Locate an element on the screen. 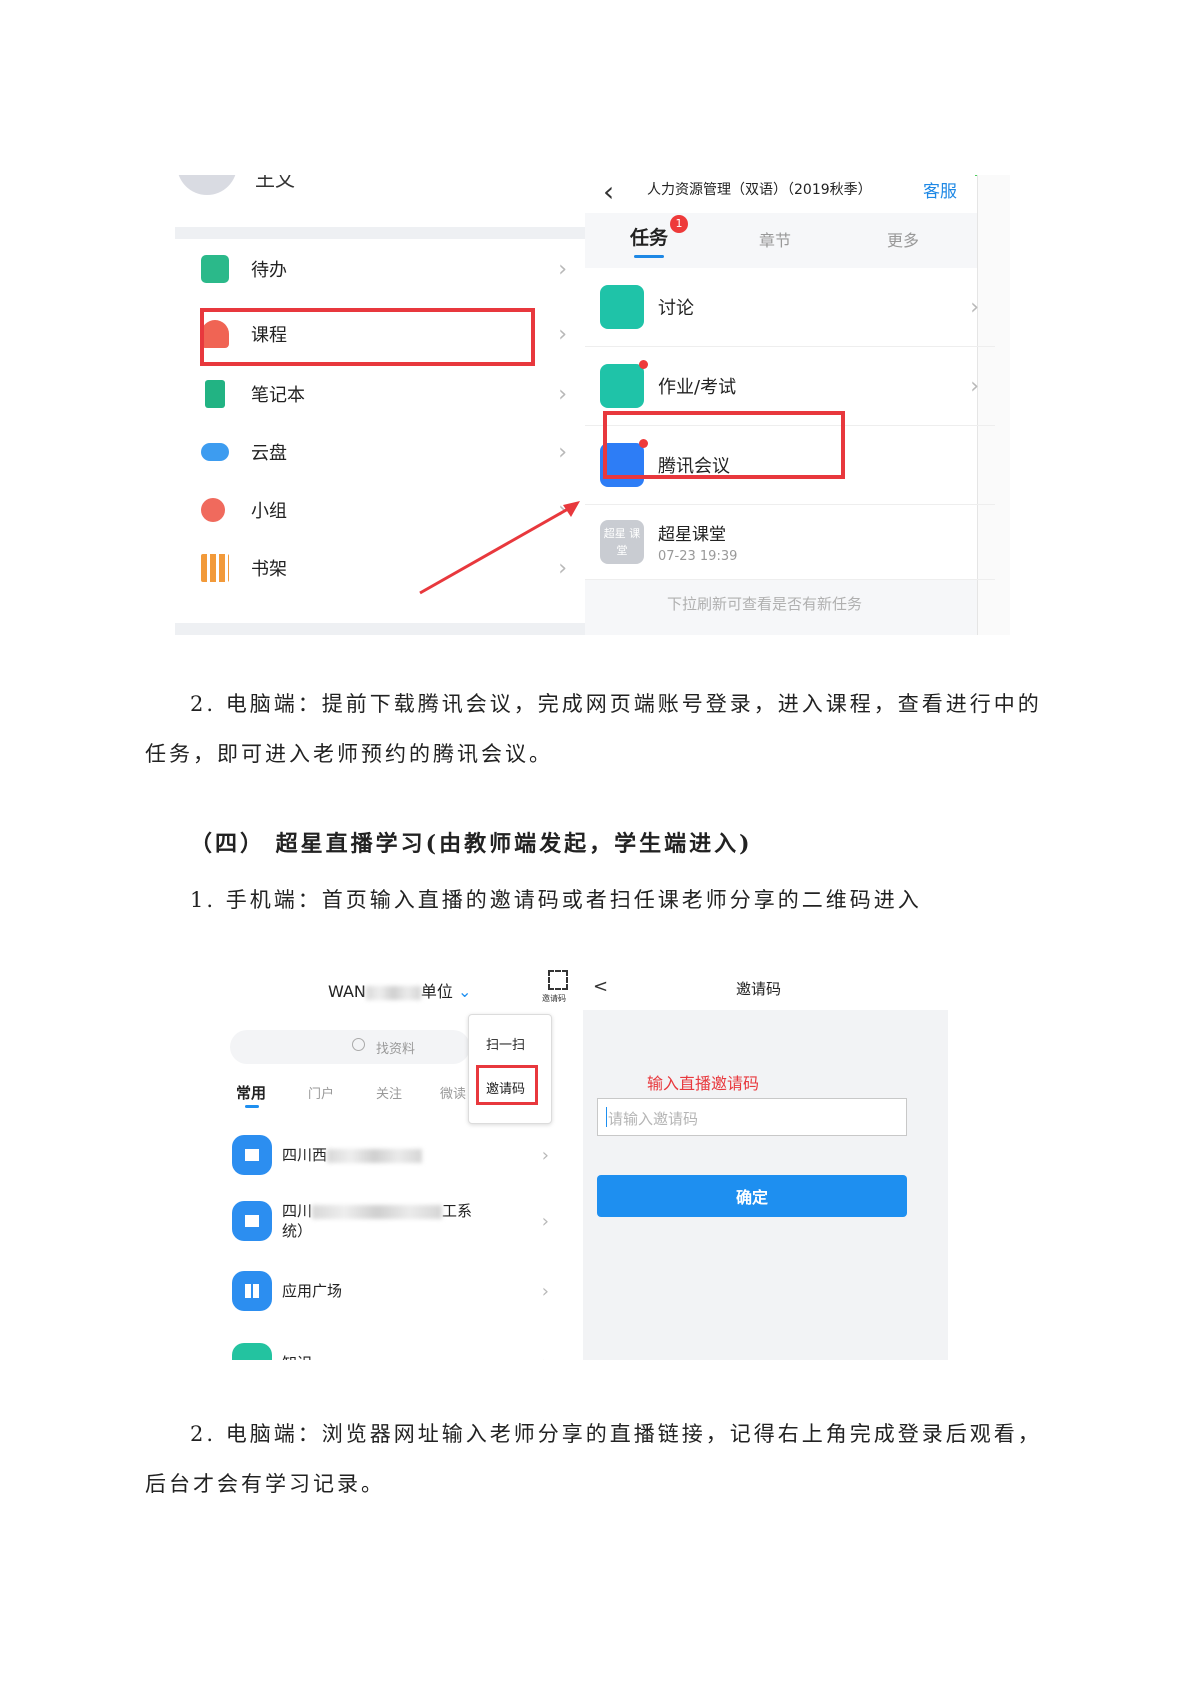  search-icon is located at coordinates (358, 1044).